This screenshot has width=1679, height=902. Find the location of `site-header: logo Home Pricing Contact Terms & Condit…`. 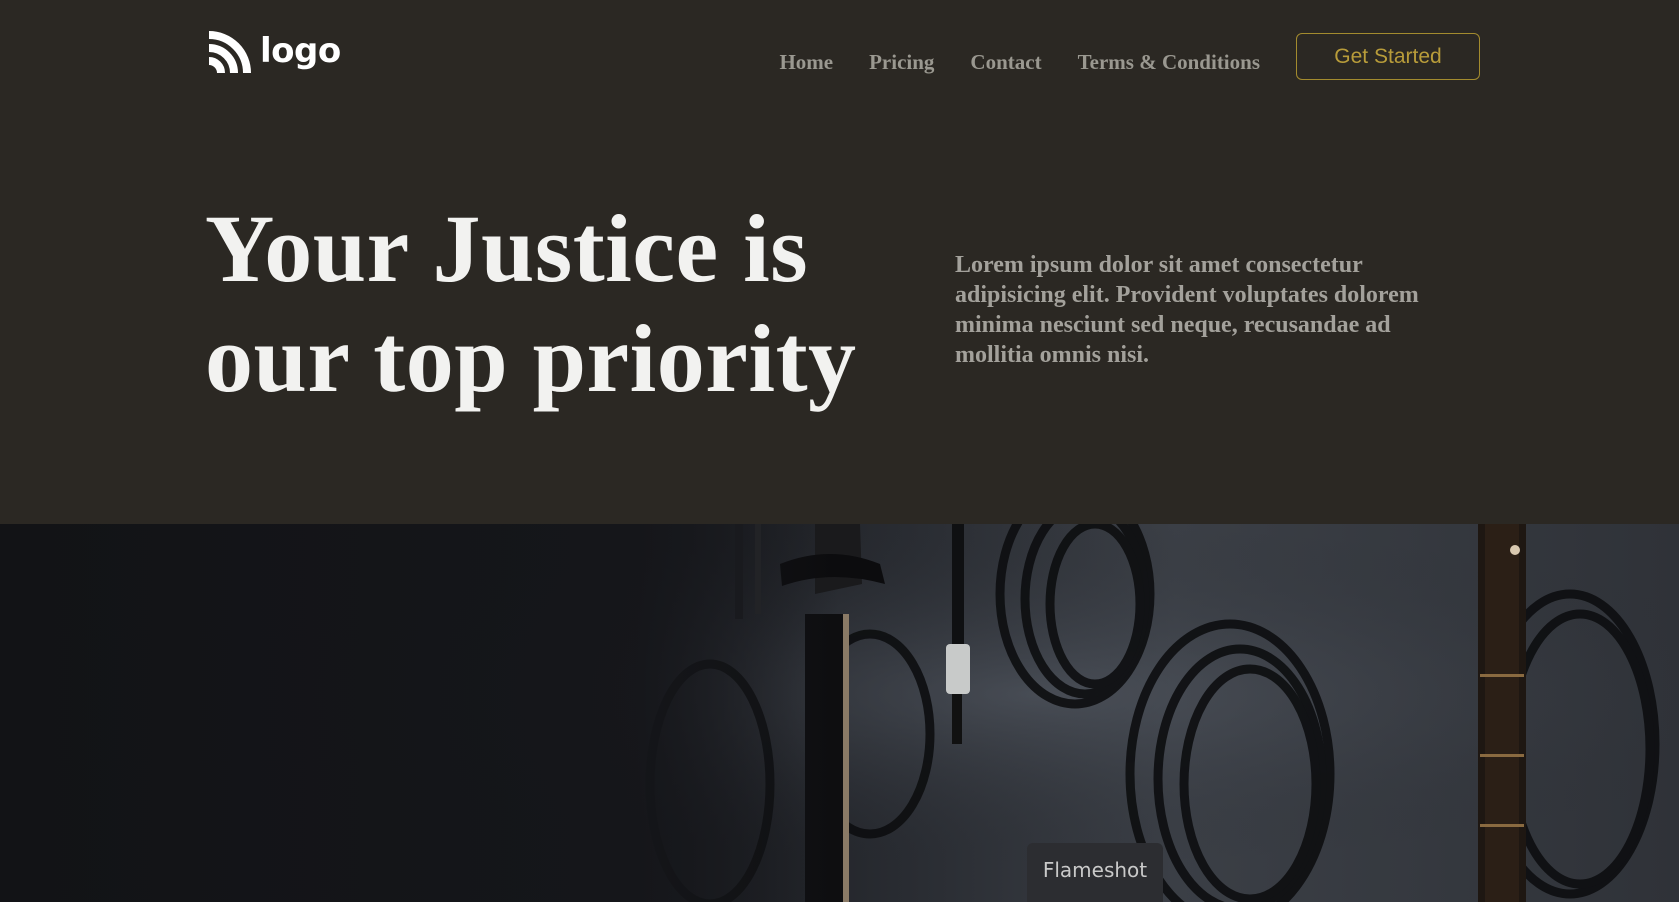

site-header: logo Home Pricing Contact Terms & Condit… is located at coordinates (839, 60).